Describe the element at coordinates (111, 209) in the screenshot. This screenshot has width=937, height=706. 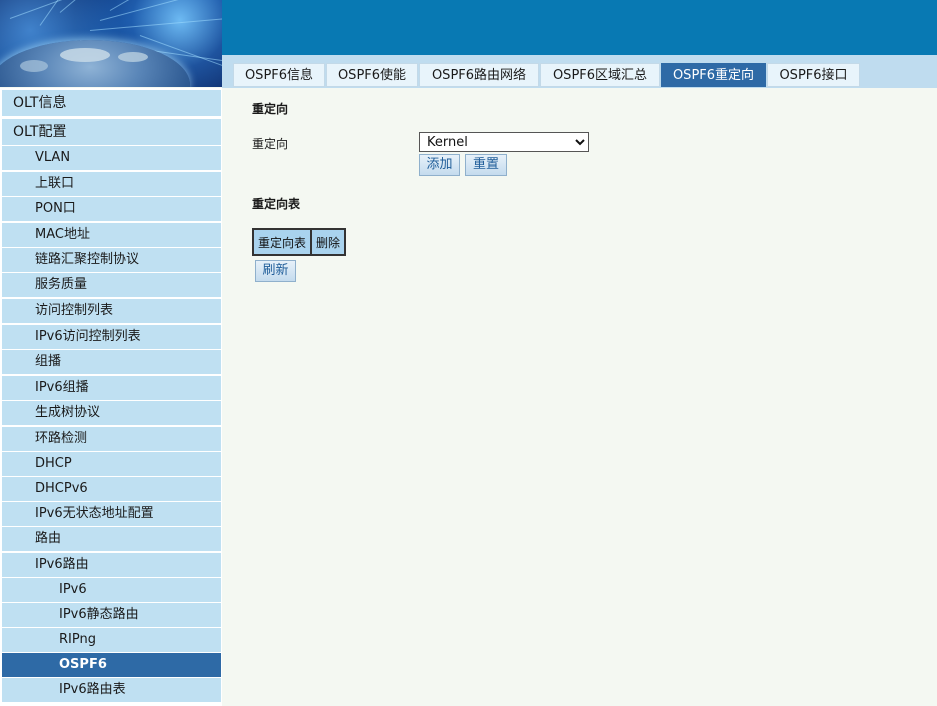
I see `sidebar-item-pon-port: PON口` at that location.